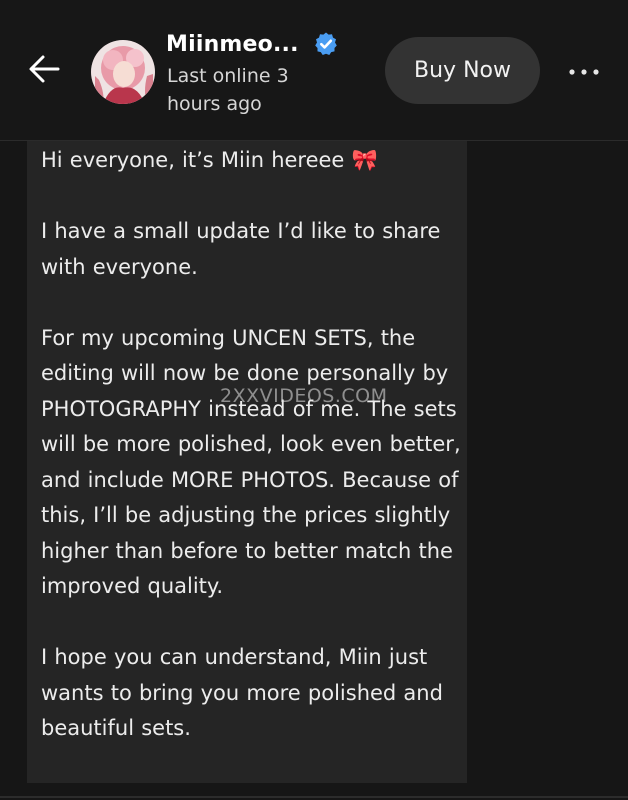  I want to click on more-options-icon, so click(584, 72).